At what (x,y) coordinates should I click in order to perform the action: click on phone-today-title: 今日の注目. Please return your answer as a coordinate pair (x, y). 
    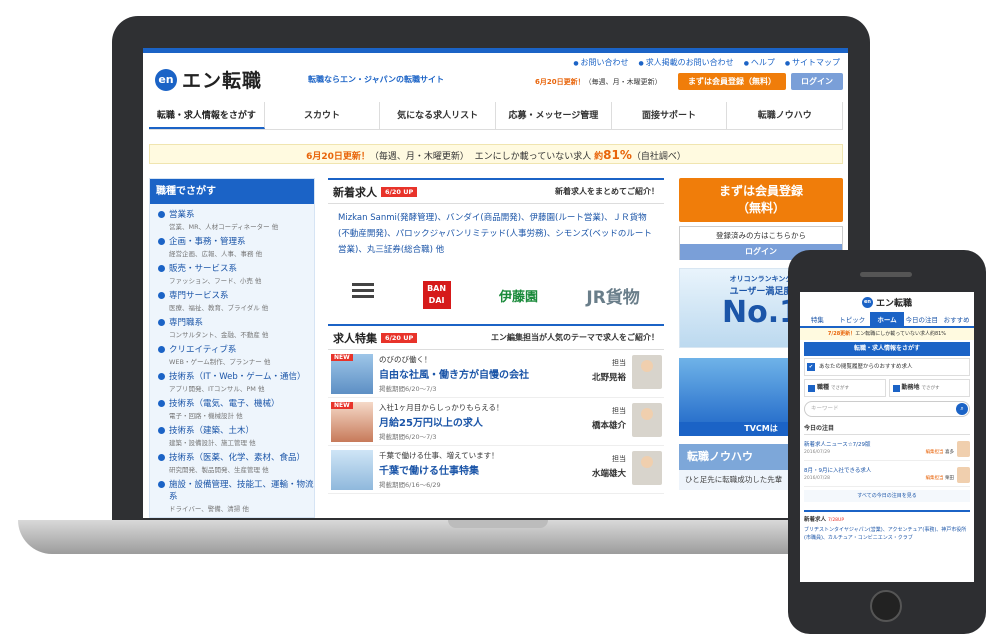
    Looking at the image, I should click on (887, 429).